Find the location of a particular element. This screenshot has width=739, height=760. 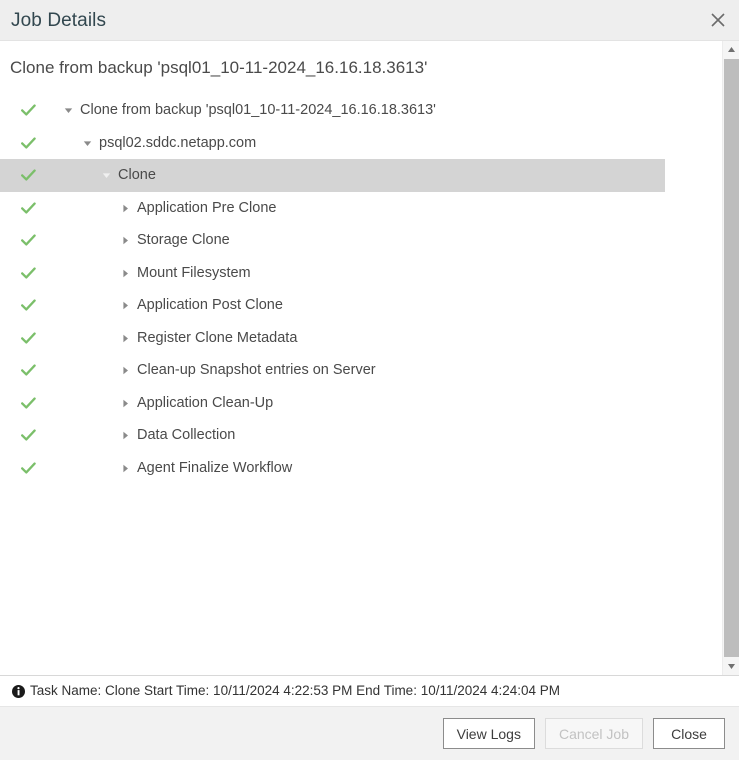

tree-row: Clone is located at coordinates (332, 175).